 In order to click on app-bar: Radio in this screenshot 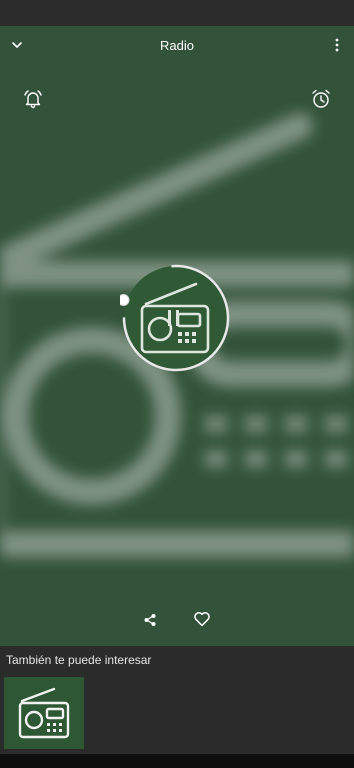, I will do `click(177, 46)`.